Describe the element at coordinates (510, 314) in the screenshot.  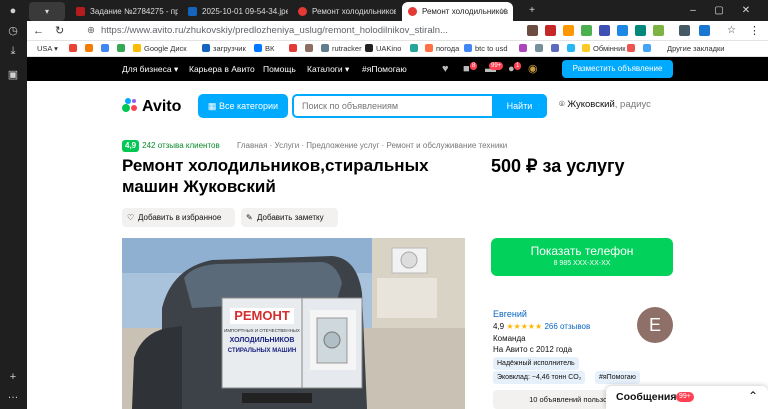
I see `seller-name: Евгений` at that location.